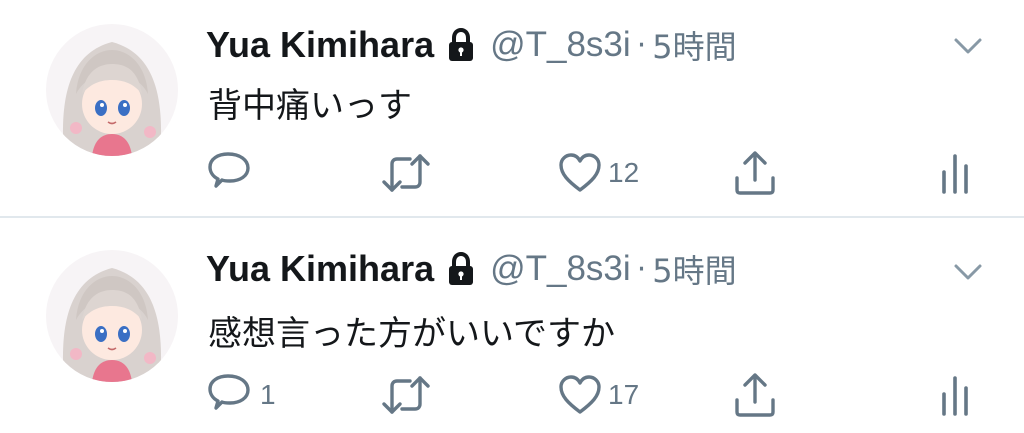 The image size is (1024, 433). Describe the element at coordinates (268, 394) in the screenshot. I see `reply-count: 1` at that location.